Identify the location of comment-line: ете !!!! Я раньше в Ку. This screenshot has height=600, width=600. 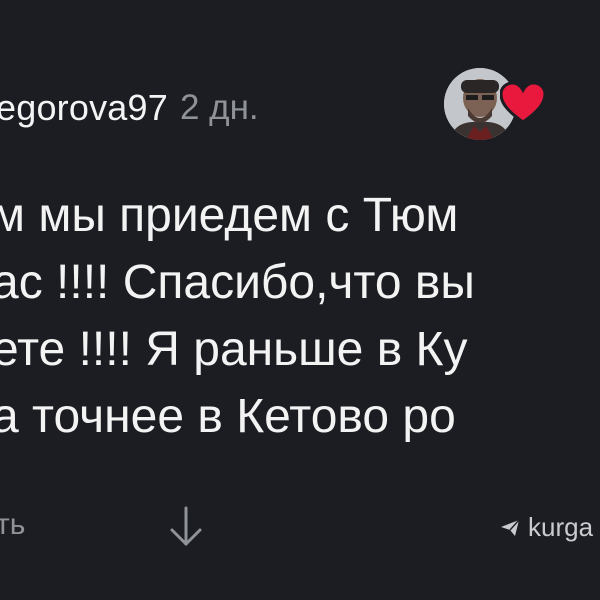
(234, 349).